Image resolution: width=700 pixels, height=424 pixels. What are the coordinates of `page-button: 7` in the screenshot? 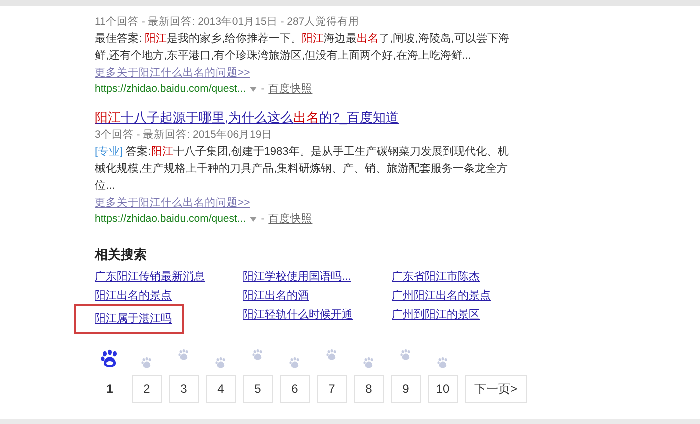 It's located at (332, 389).